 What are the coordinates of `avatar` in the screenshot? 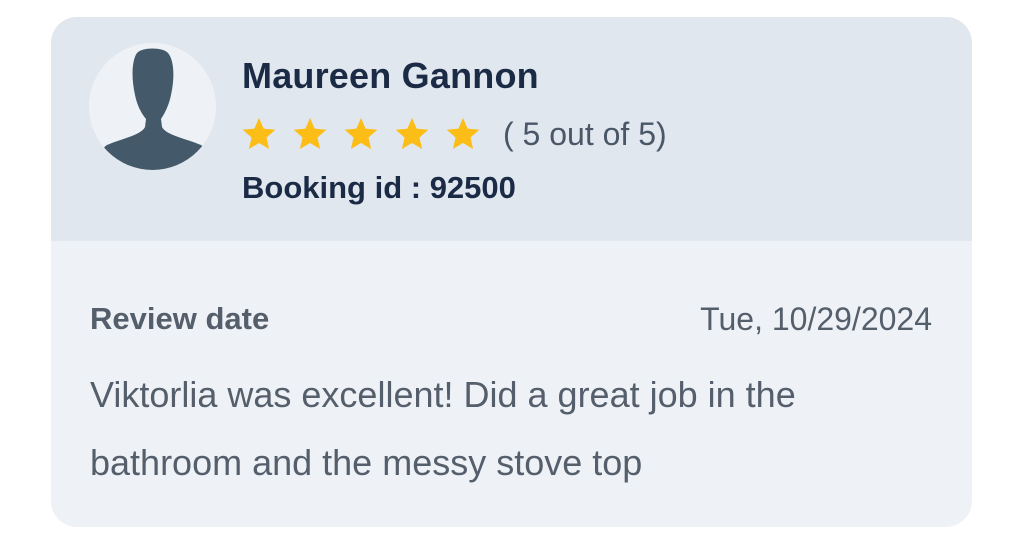 It's located at (152, 106).